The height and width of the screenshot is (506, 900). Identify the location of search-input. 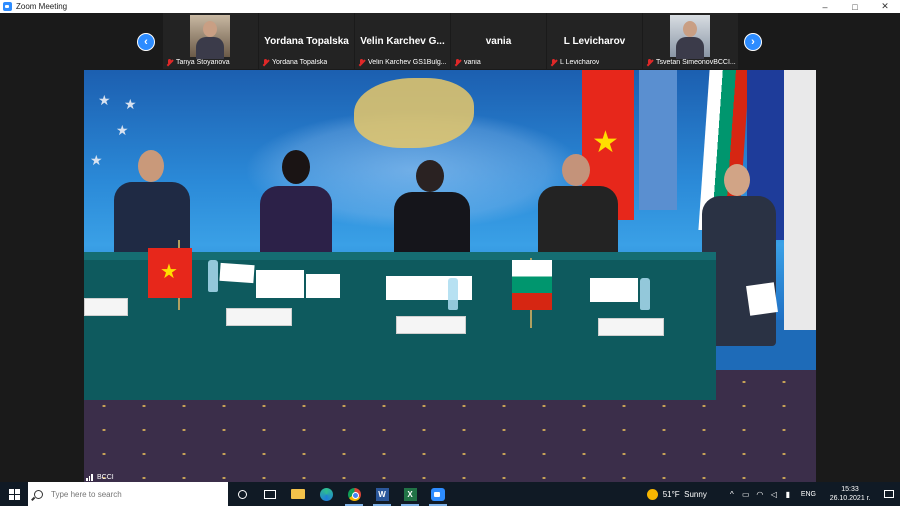
(136, 494).